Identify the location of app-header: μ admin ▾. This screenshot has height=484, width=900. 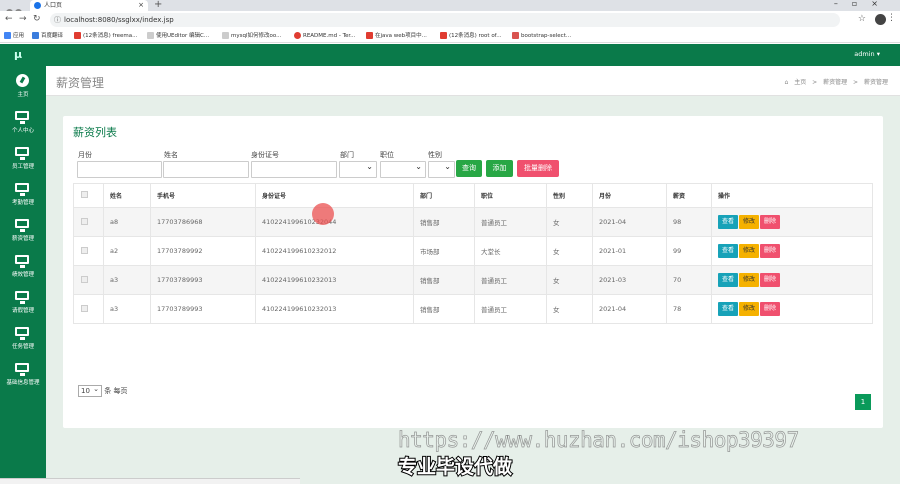
(450, 55).